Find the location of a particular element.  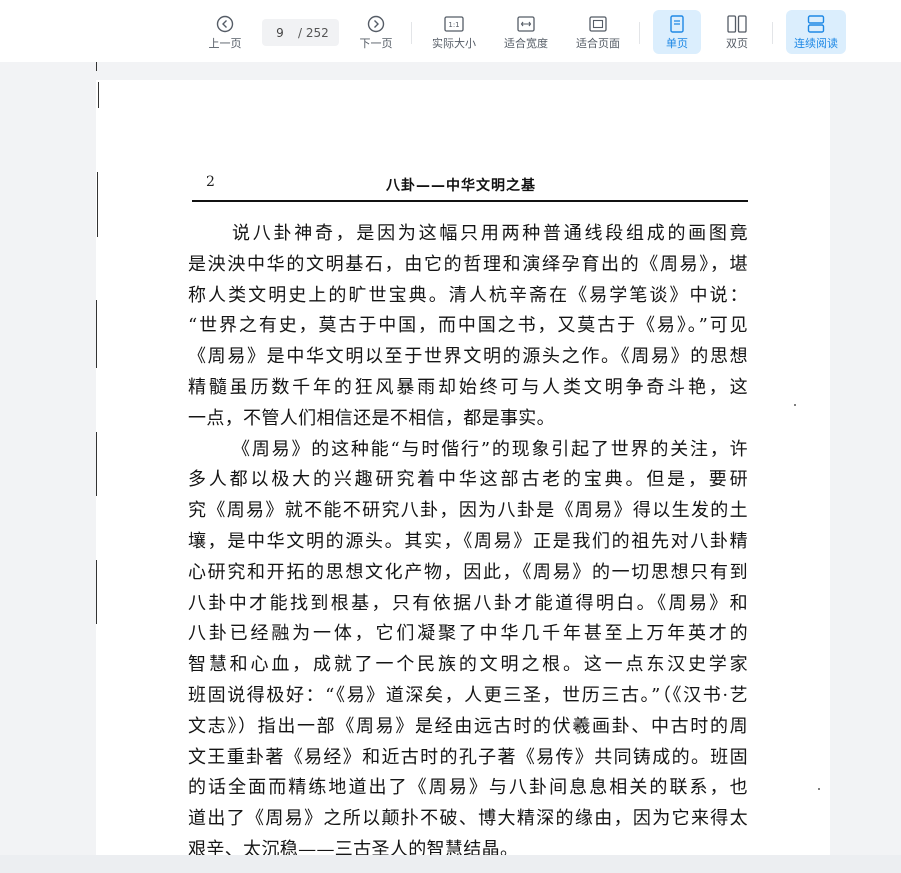

text-line: 八卦已经融为一体，它们凝聚了中华几千年甚至上万年英才的 is located at coordinates (468, 634).